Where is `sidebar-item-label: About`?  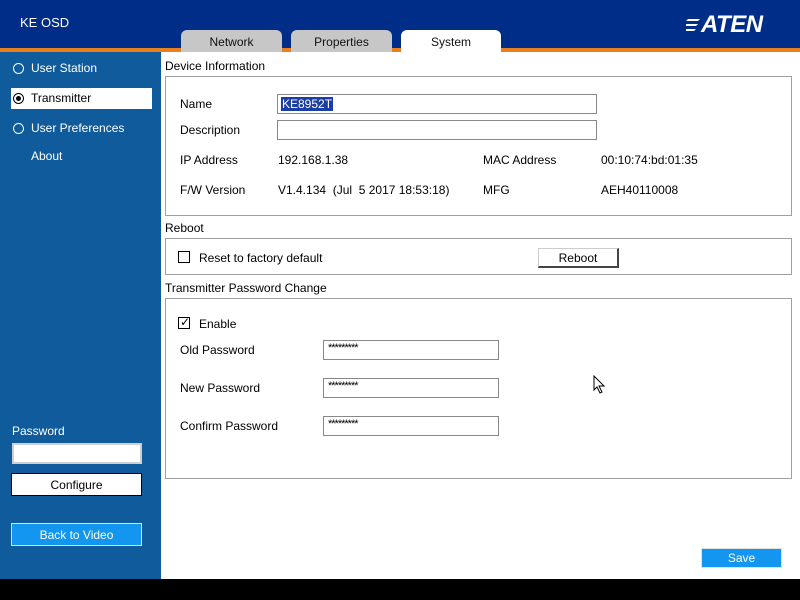
sidebar-item-label: About is located at coordinates (47, 156).